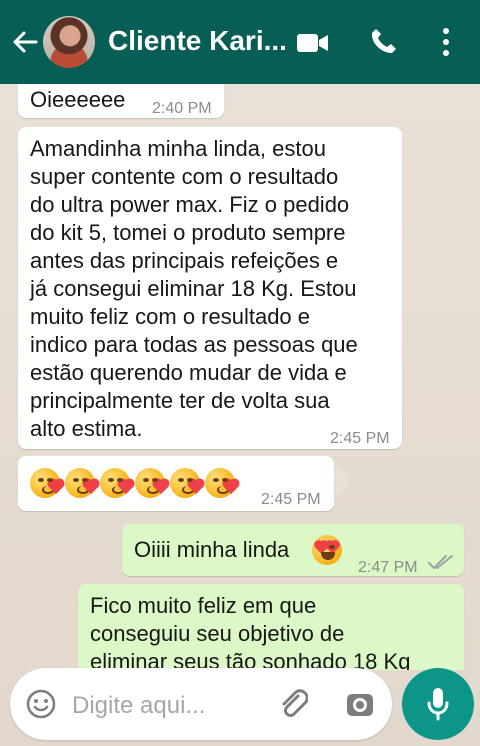  Describe the element at coordinates (327, 550) in the screenshot. I see `heart-eyes-face-icon` at that location.